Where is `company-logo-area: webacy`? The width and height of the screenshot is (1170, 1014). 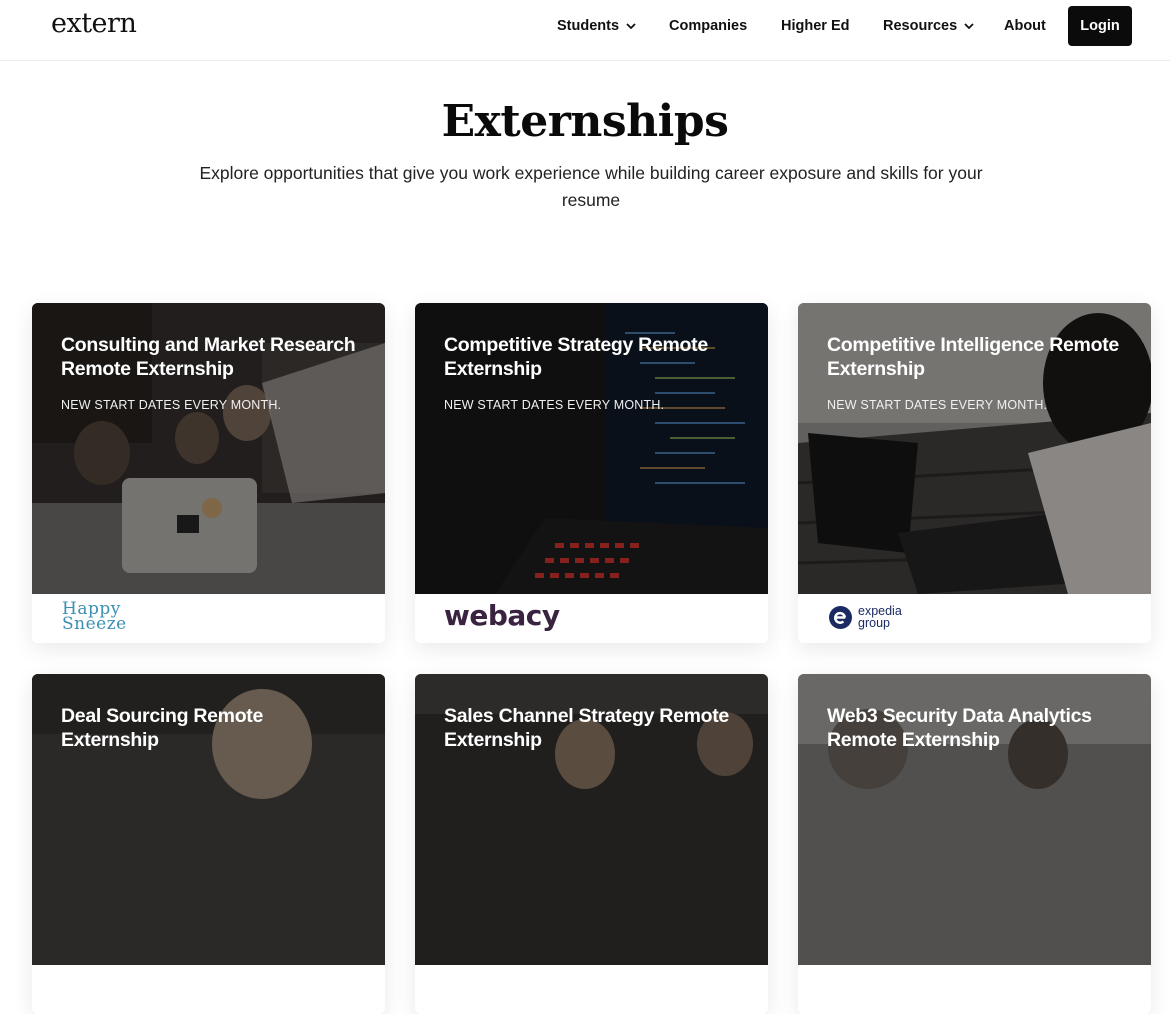
company-logo-area: webacy is located at coordinates (591, 618).